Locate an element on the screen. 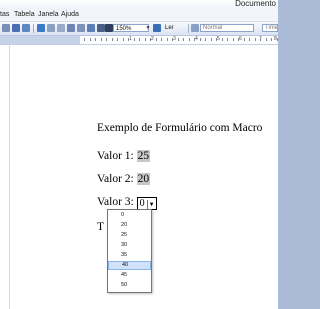 This screenshot has height=309, width=320. dropdown-option-selected: 40 is located at coordinates (129, 265).